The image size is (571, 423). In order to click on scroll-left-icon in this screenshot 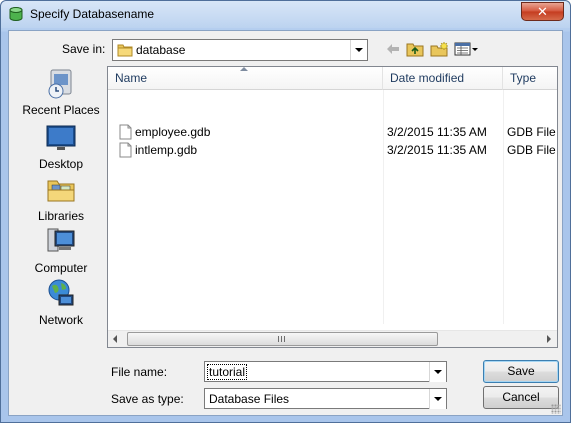, I will do `click(116, 339)`.